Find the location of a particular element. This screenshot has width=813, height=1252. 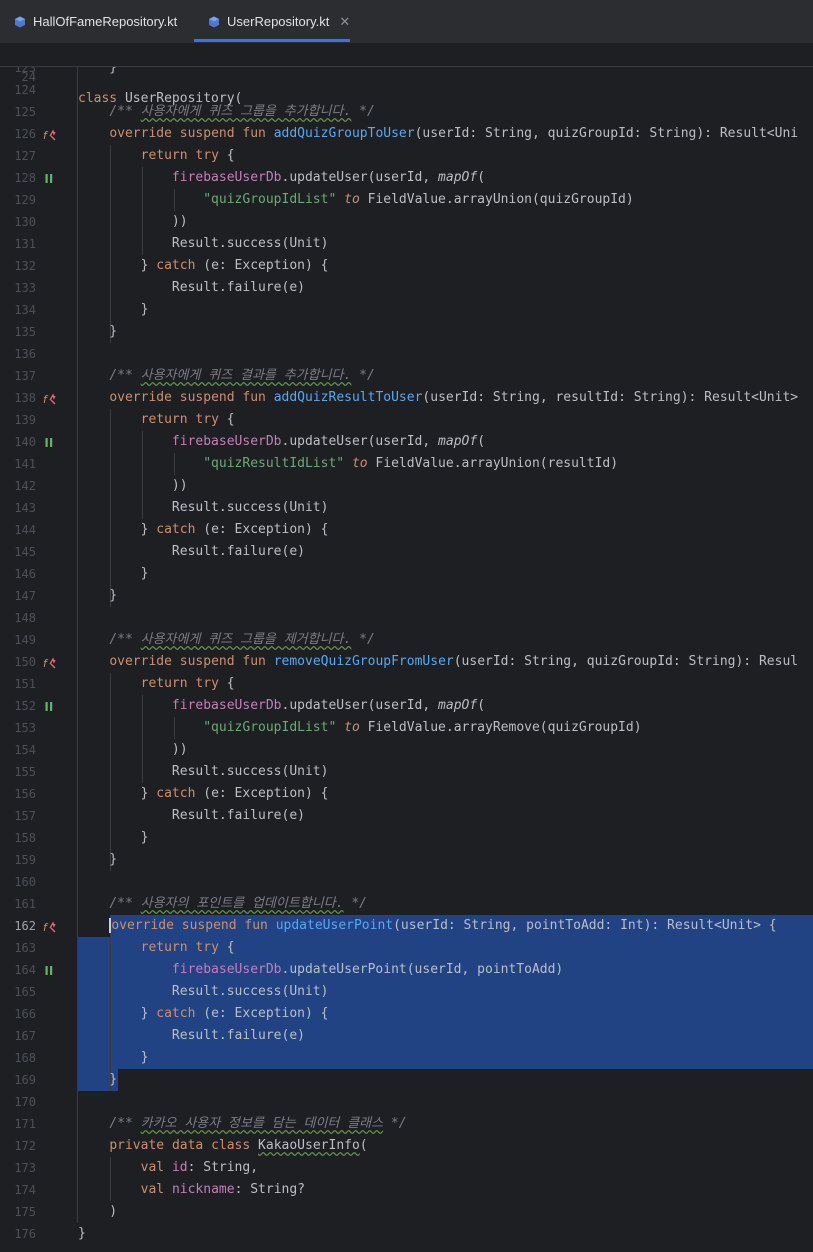

active-tab-indicator is located at coordinates (272, 40).